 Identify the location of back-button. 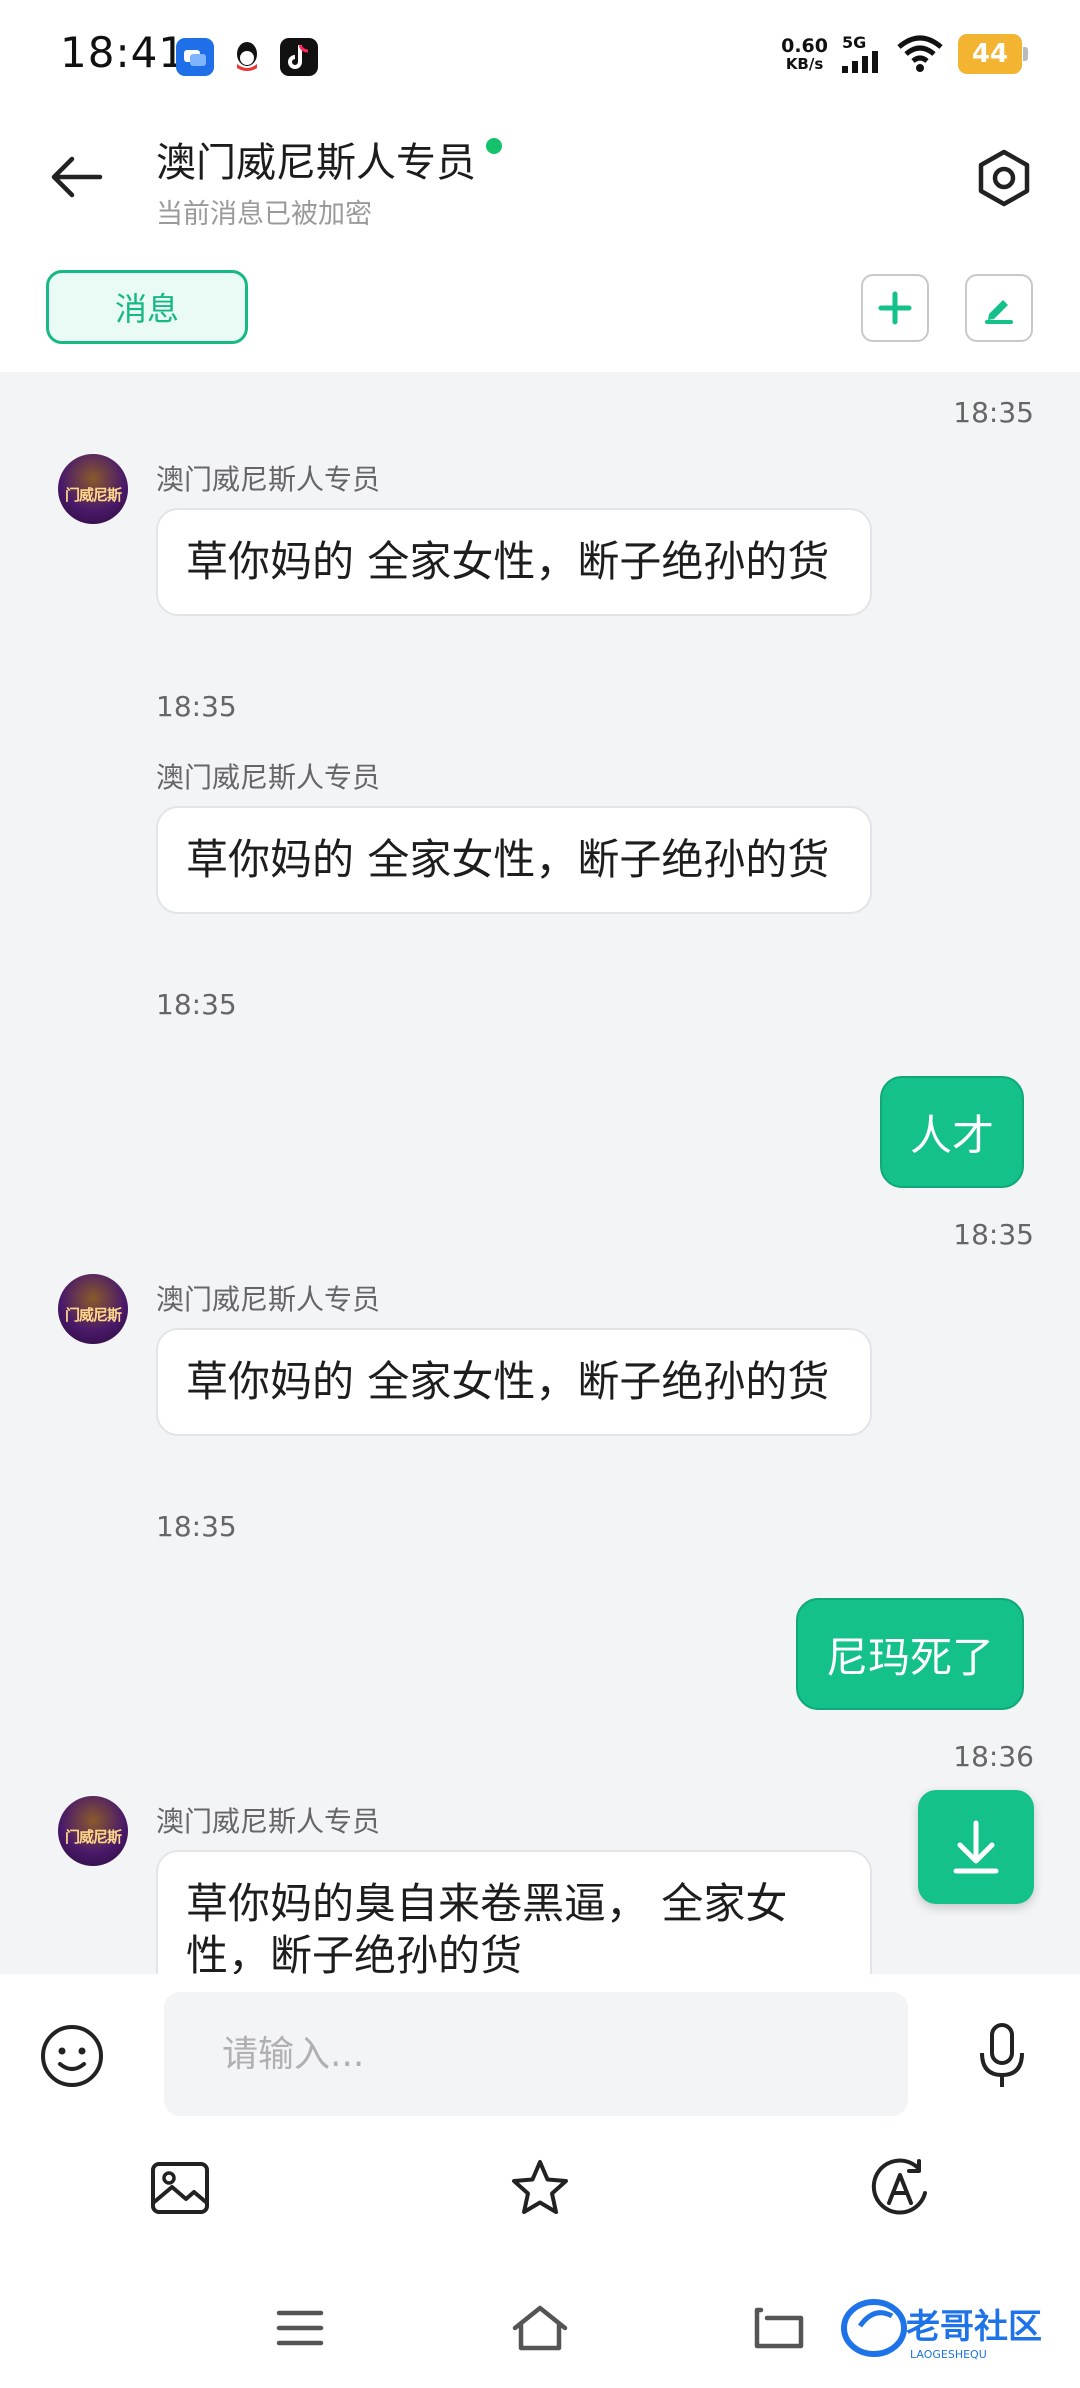
(76, 177).